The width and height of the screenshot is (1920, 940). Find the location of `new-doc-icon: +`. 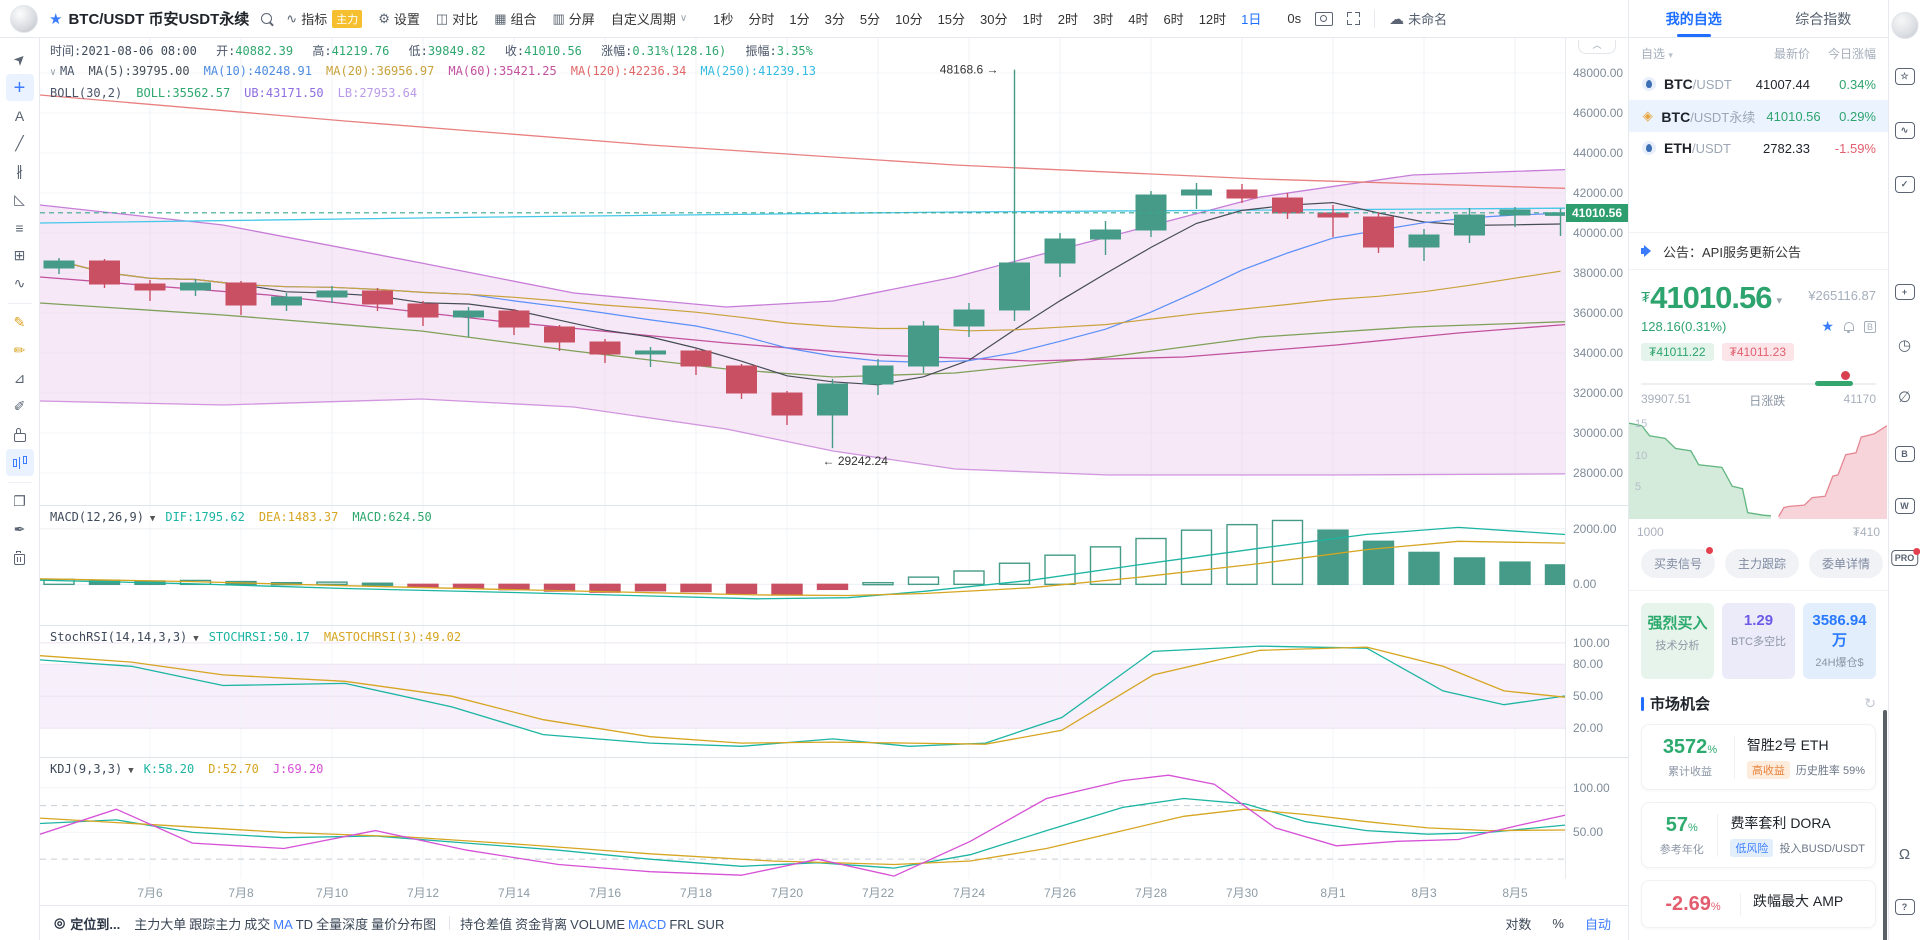

new-doc-icon: + is located at coordinates (1904, 292).